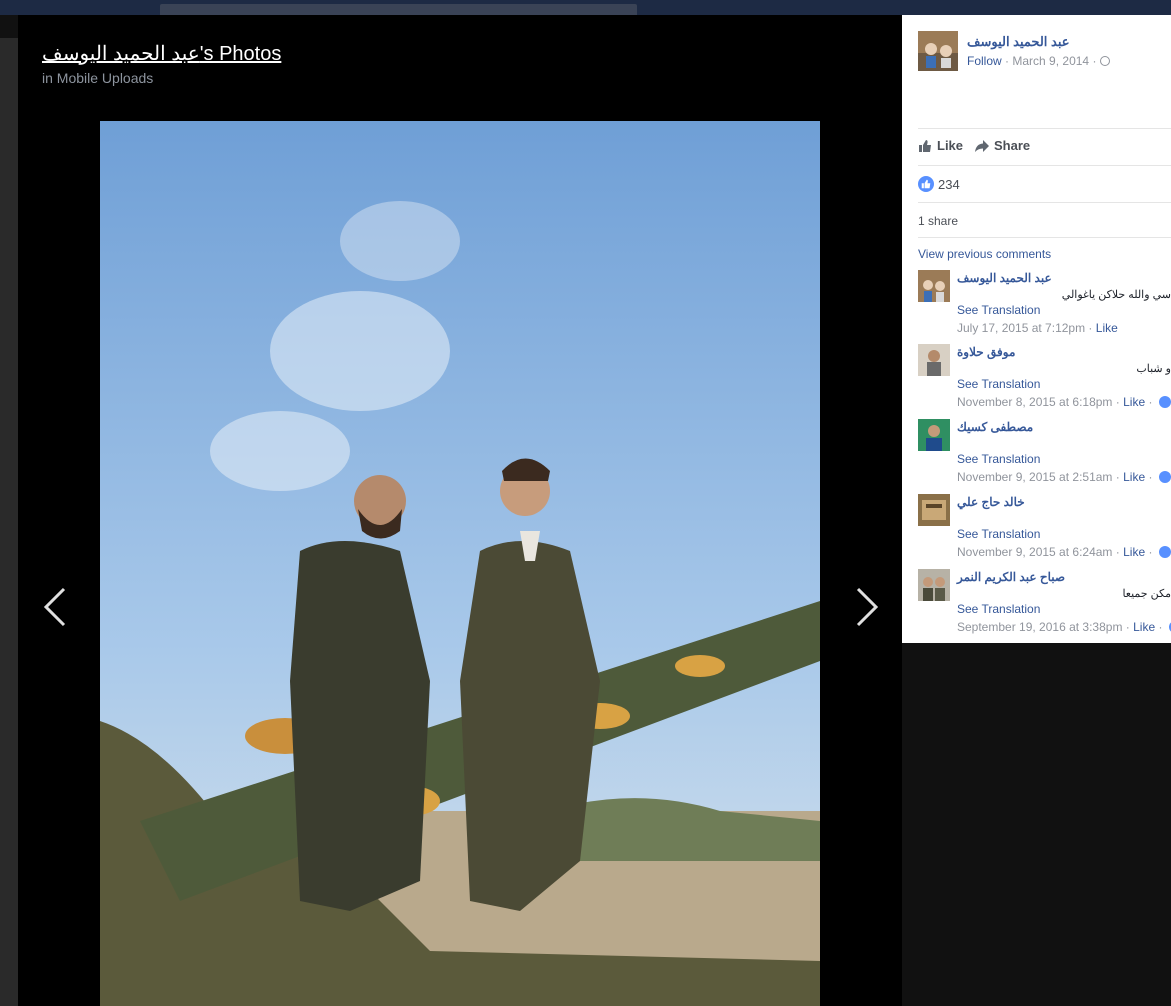  I want to click on reaction-summary: 234, so click(939, 184).